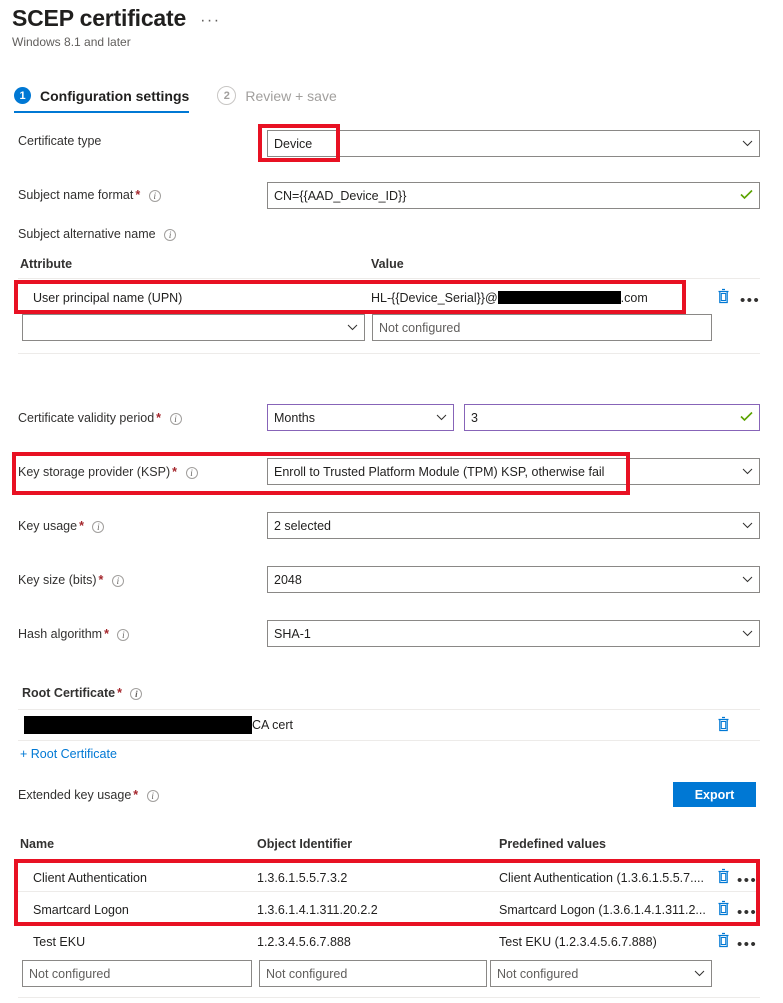 The image size is (783, 1003). What do you see at coordinates (304, 942) in the screenshot?
I see `eku-row-oid: 1.2.3.4.5.6.7.888` at bounding box center [304, 942].